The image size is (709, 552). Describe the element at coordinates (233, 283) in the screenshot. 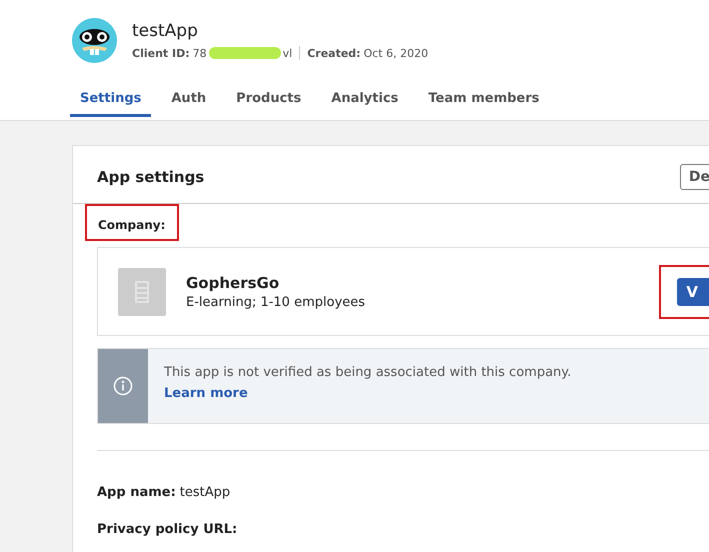

I see `company-name: GophersGo` at that location.